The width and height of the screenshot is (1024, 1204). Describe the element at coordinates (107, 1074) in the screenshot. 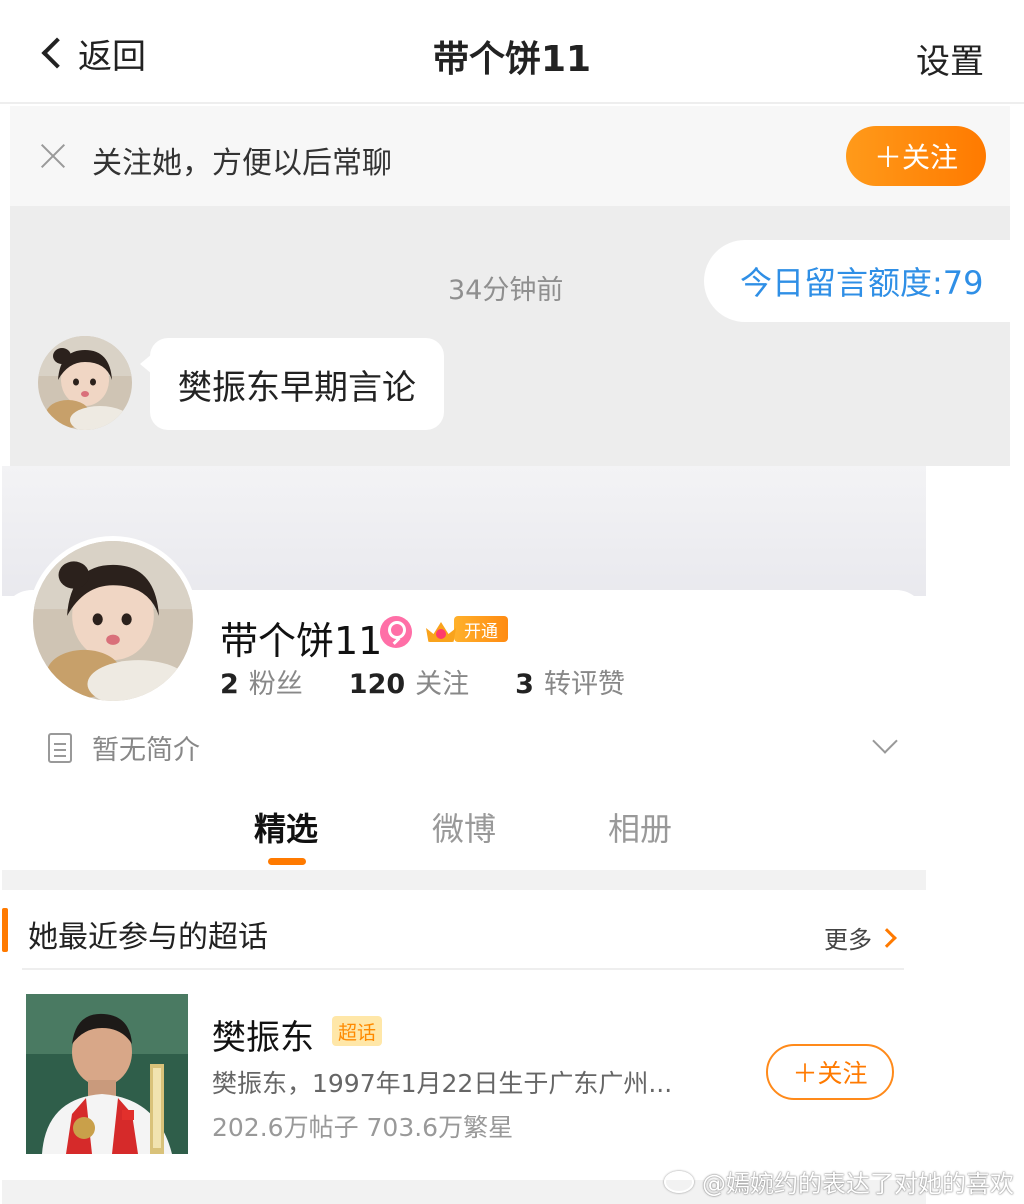

I see `topic-thumbnail` at that location.